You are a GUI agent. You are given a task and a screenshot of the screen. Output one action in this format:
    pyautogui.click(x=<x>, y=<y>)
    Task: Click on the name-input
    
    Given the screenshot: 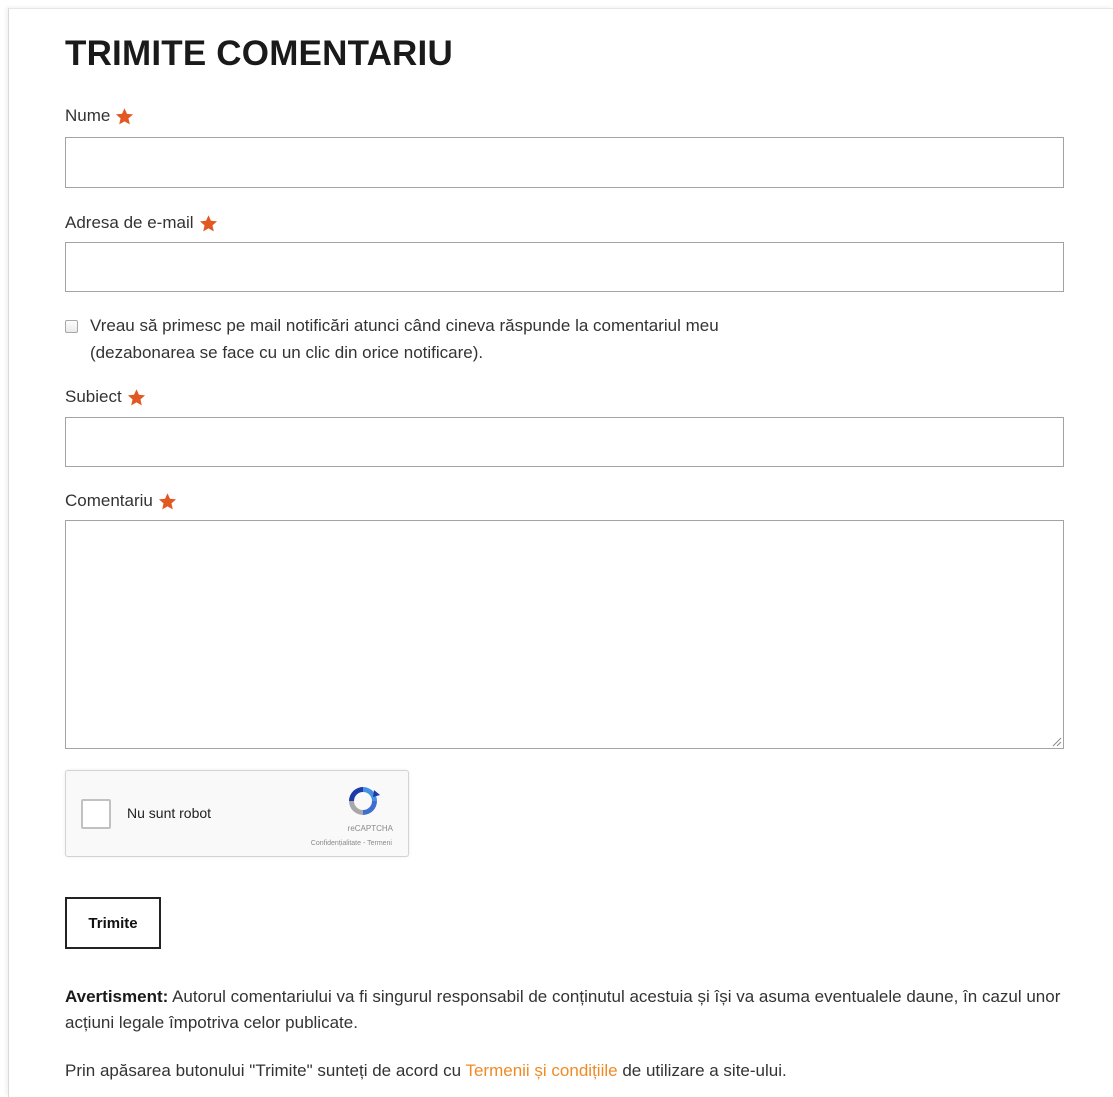 What is the action you would take?
    pyautogui.click(x=564, y=162)
    